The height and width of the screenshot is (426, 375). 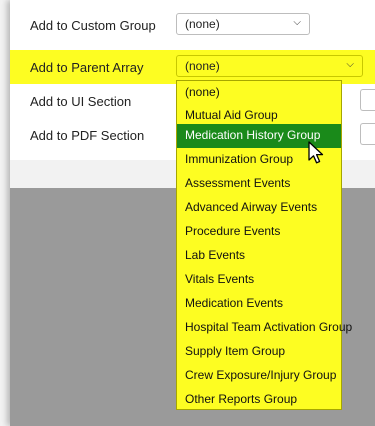 What do you see at coordinates (259, 184) in the screenshot?
I see `dropdown-option: Assessment Events` at bounding box center [259, 184].